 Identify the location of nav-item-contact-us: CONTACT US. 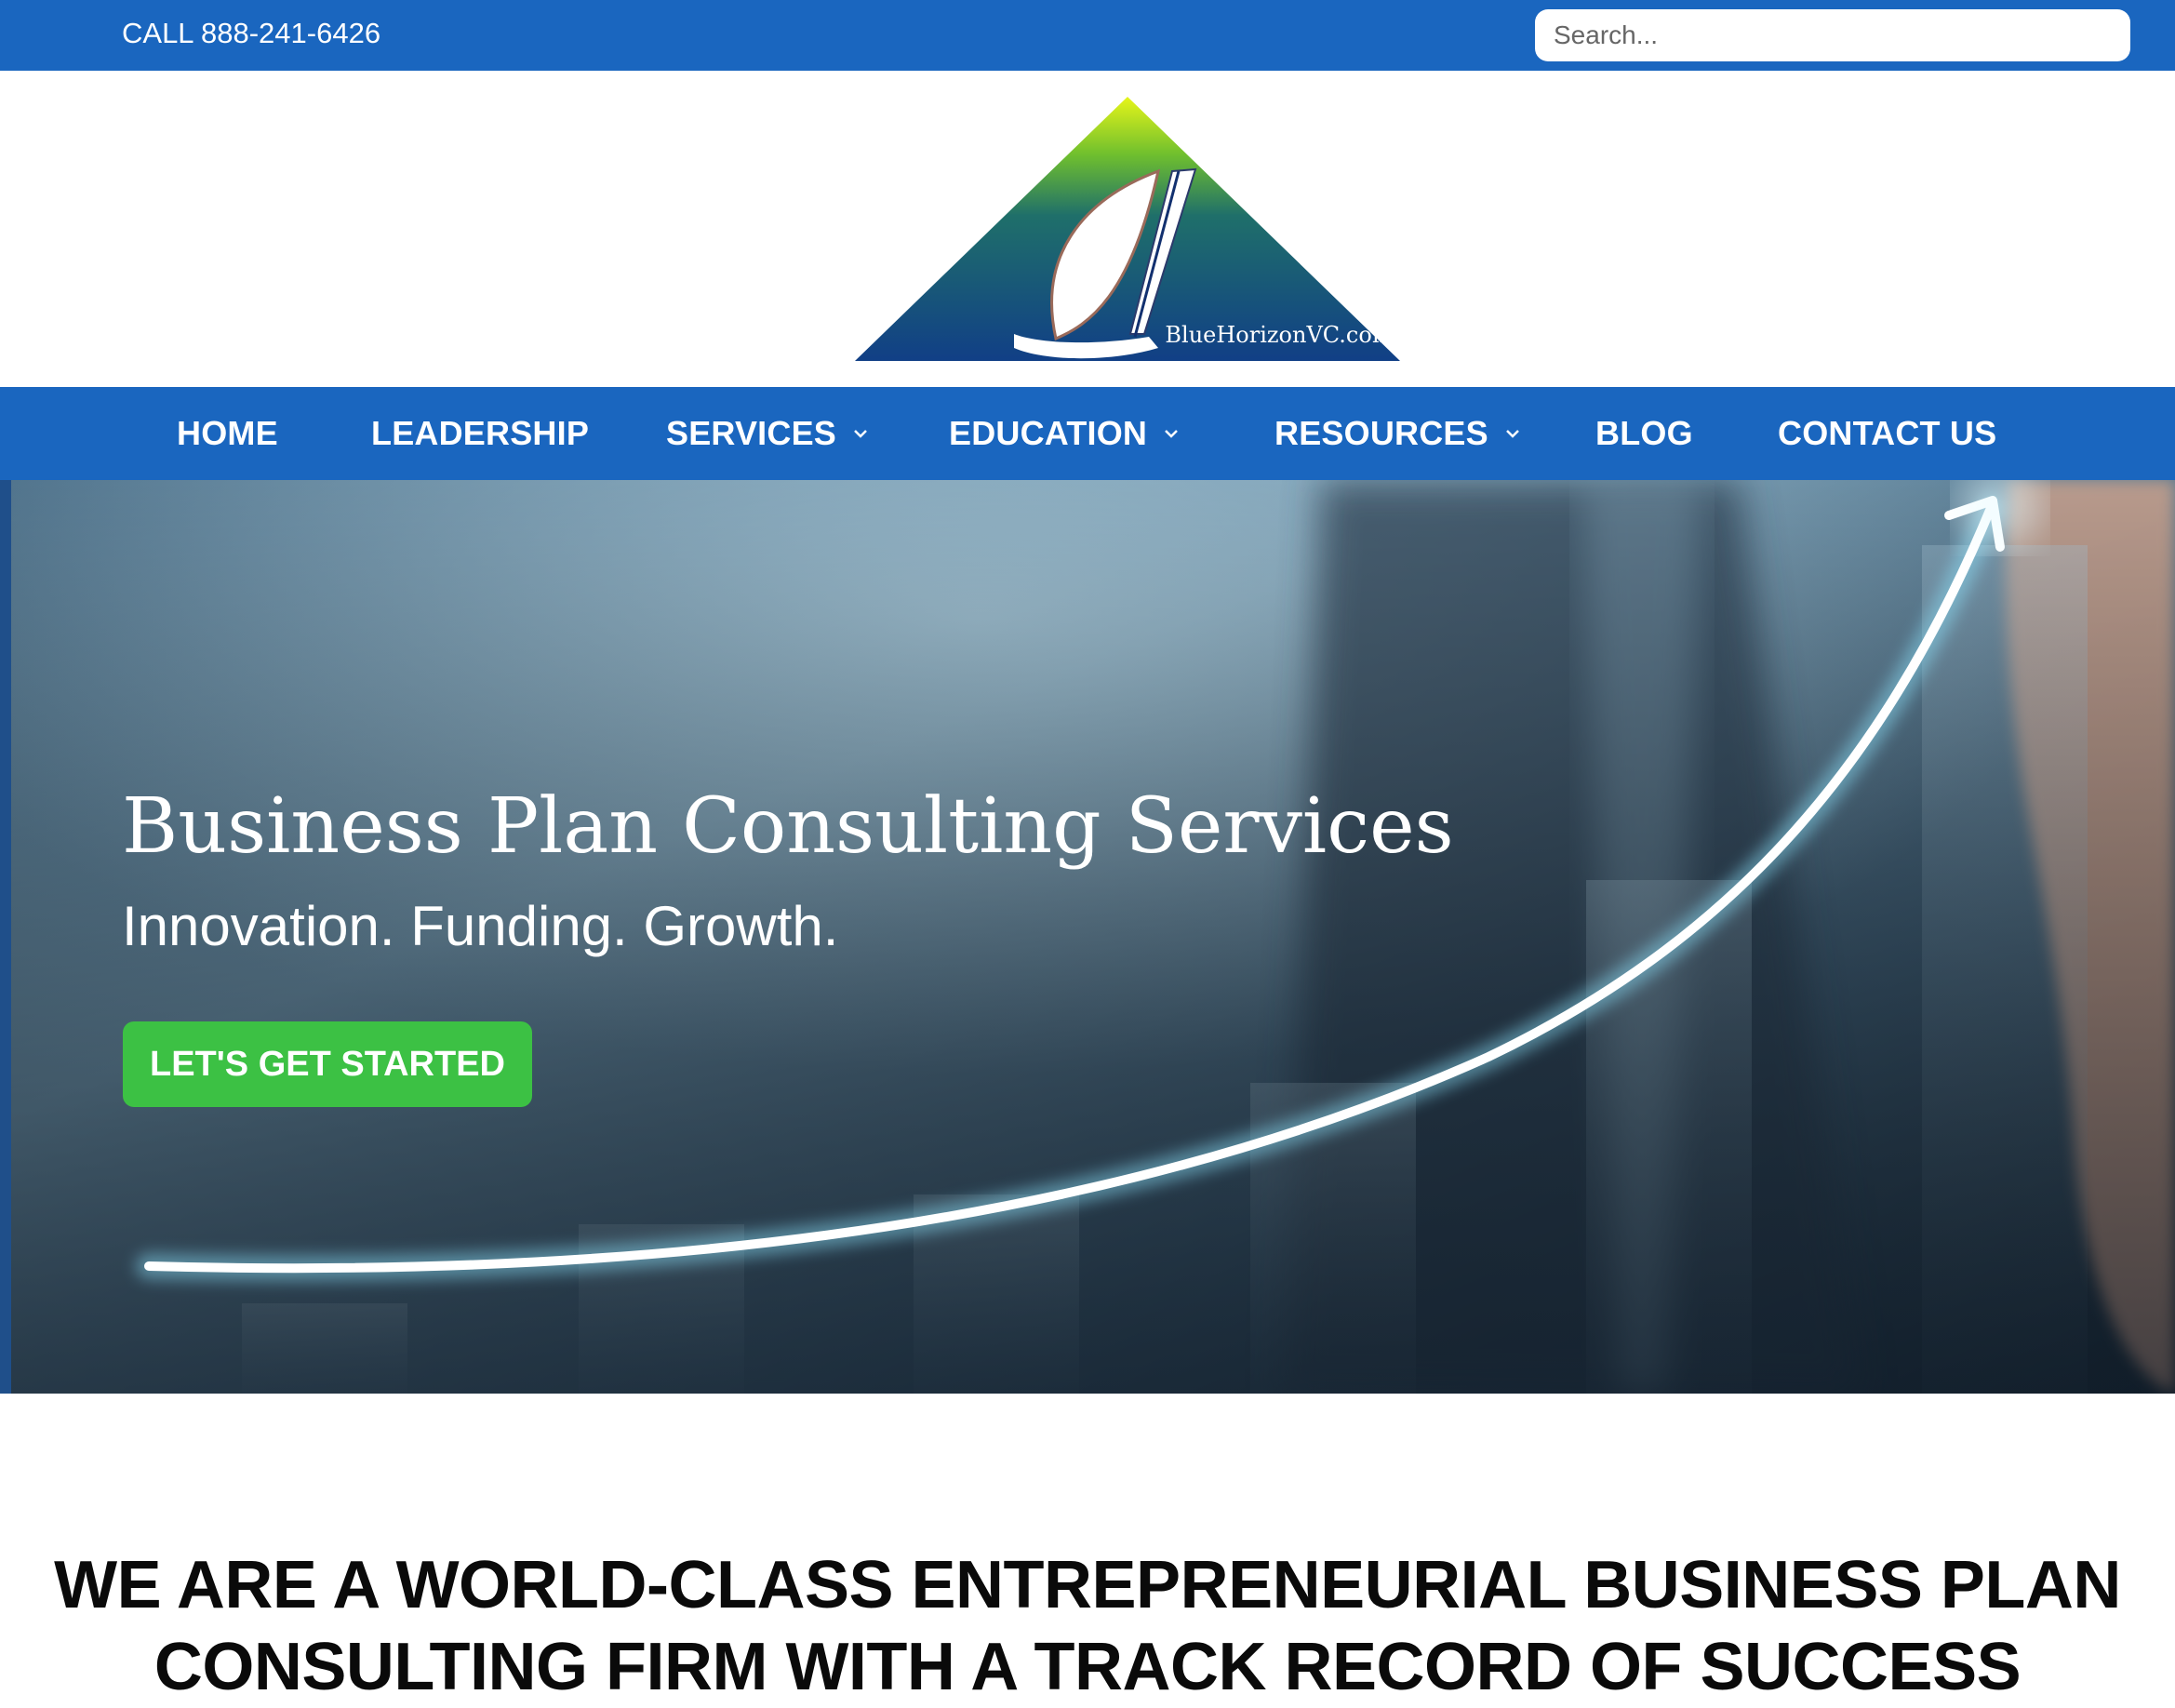
(1887, 433).